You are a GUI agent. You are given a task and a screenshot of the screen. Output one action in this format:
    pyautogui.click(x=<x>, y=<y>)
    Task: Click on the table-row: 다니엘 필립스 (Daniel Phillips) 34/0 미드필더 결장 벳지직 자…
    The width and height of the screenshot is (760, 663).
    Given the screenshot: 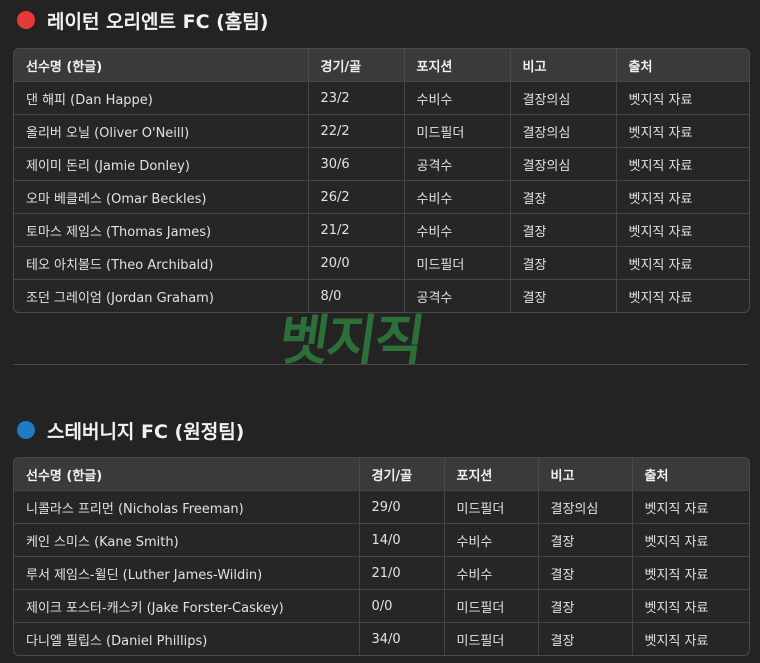 What is the action you would take?
    pyautogui.click(x=381, y=638)
    